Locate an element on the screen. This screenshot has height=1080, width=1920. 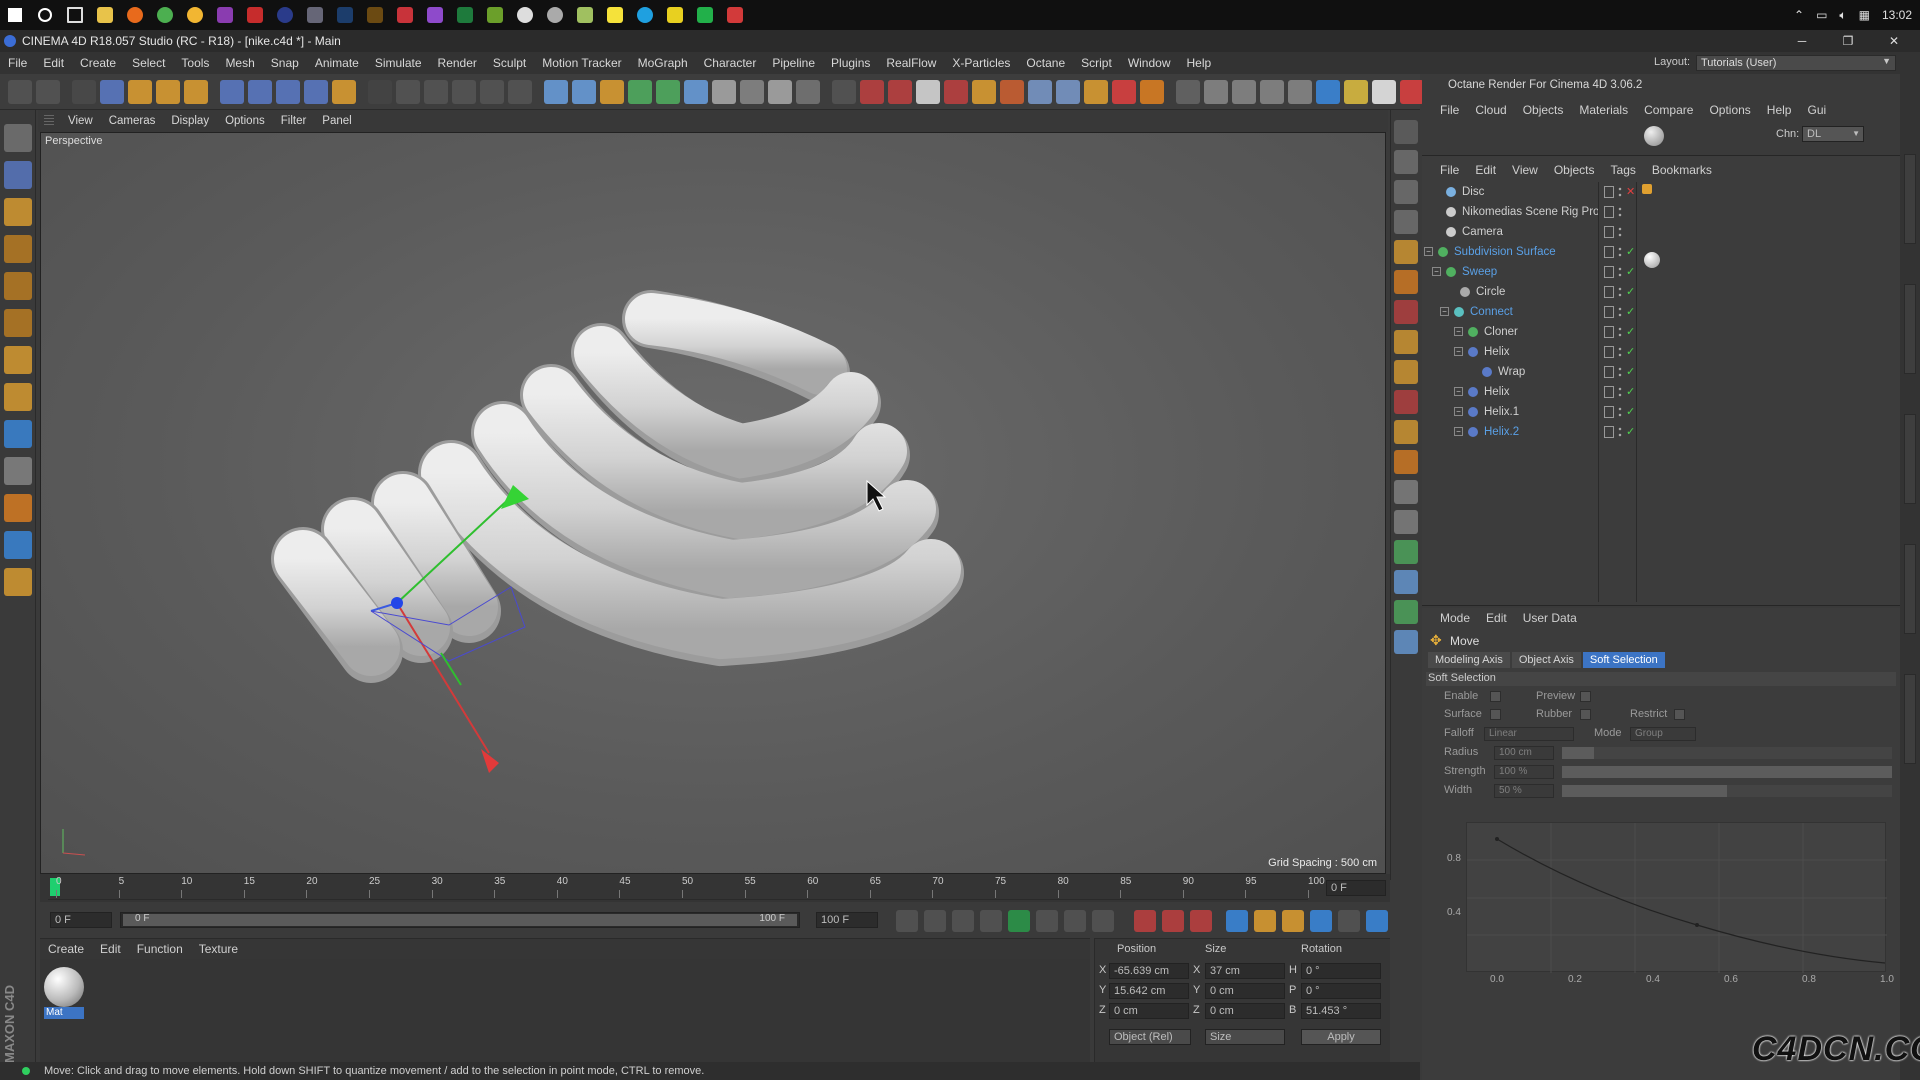
pla-key-button is located at coordinates (1349, 921).